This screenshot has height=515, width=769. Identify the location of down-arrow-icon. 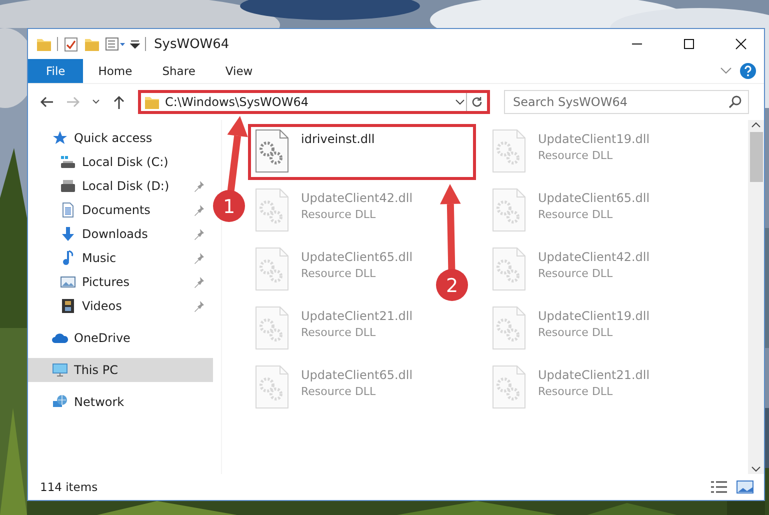
(68, 234).